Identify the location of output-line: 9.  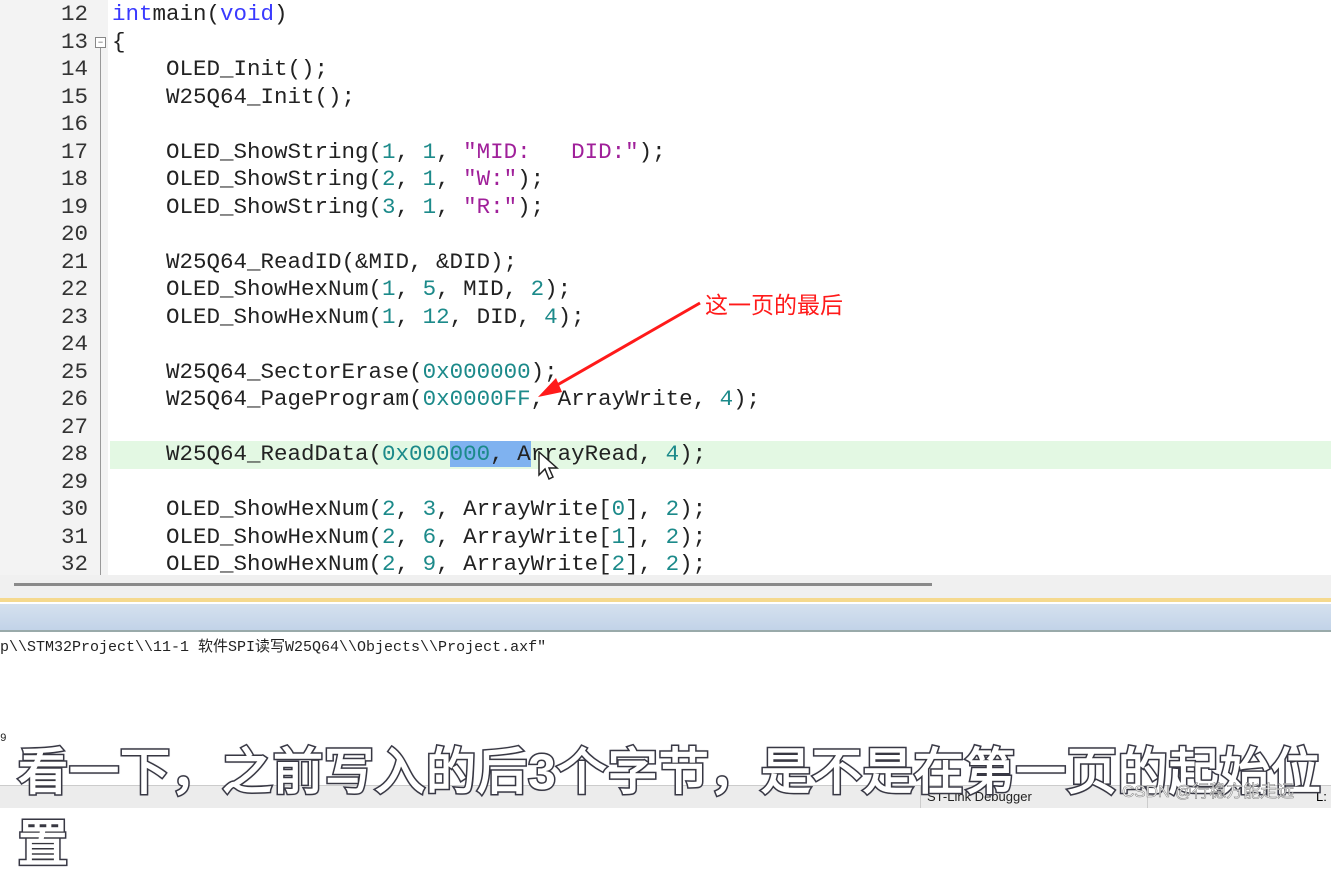
(3, 739).